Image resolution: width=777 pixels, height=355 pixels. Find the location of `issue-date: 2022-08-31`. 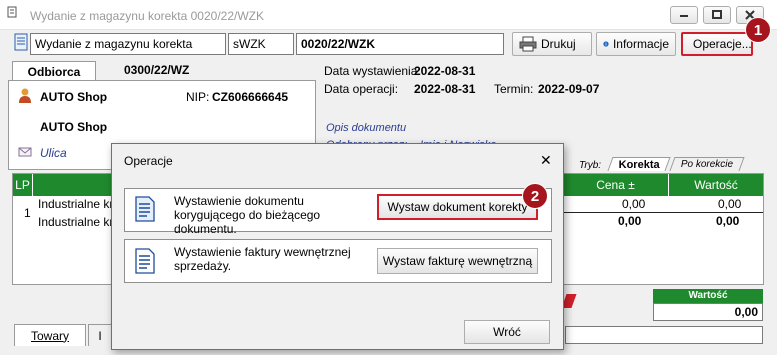

issue-date: 2022-08-31 is located at coordinates (445, 71).